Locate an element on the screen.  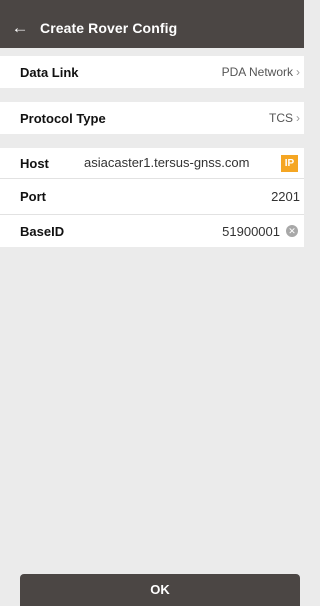
base-id-row: BaseID 51900001 ✕ is located at coordinates (152, 231).